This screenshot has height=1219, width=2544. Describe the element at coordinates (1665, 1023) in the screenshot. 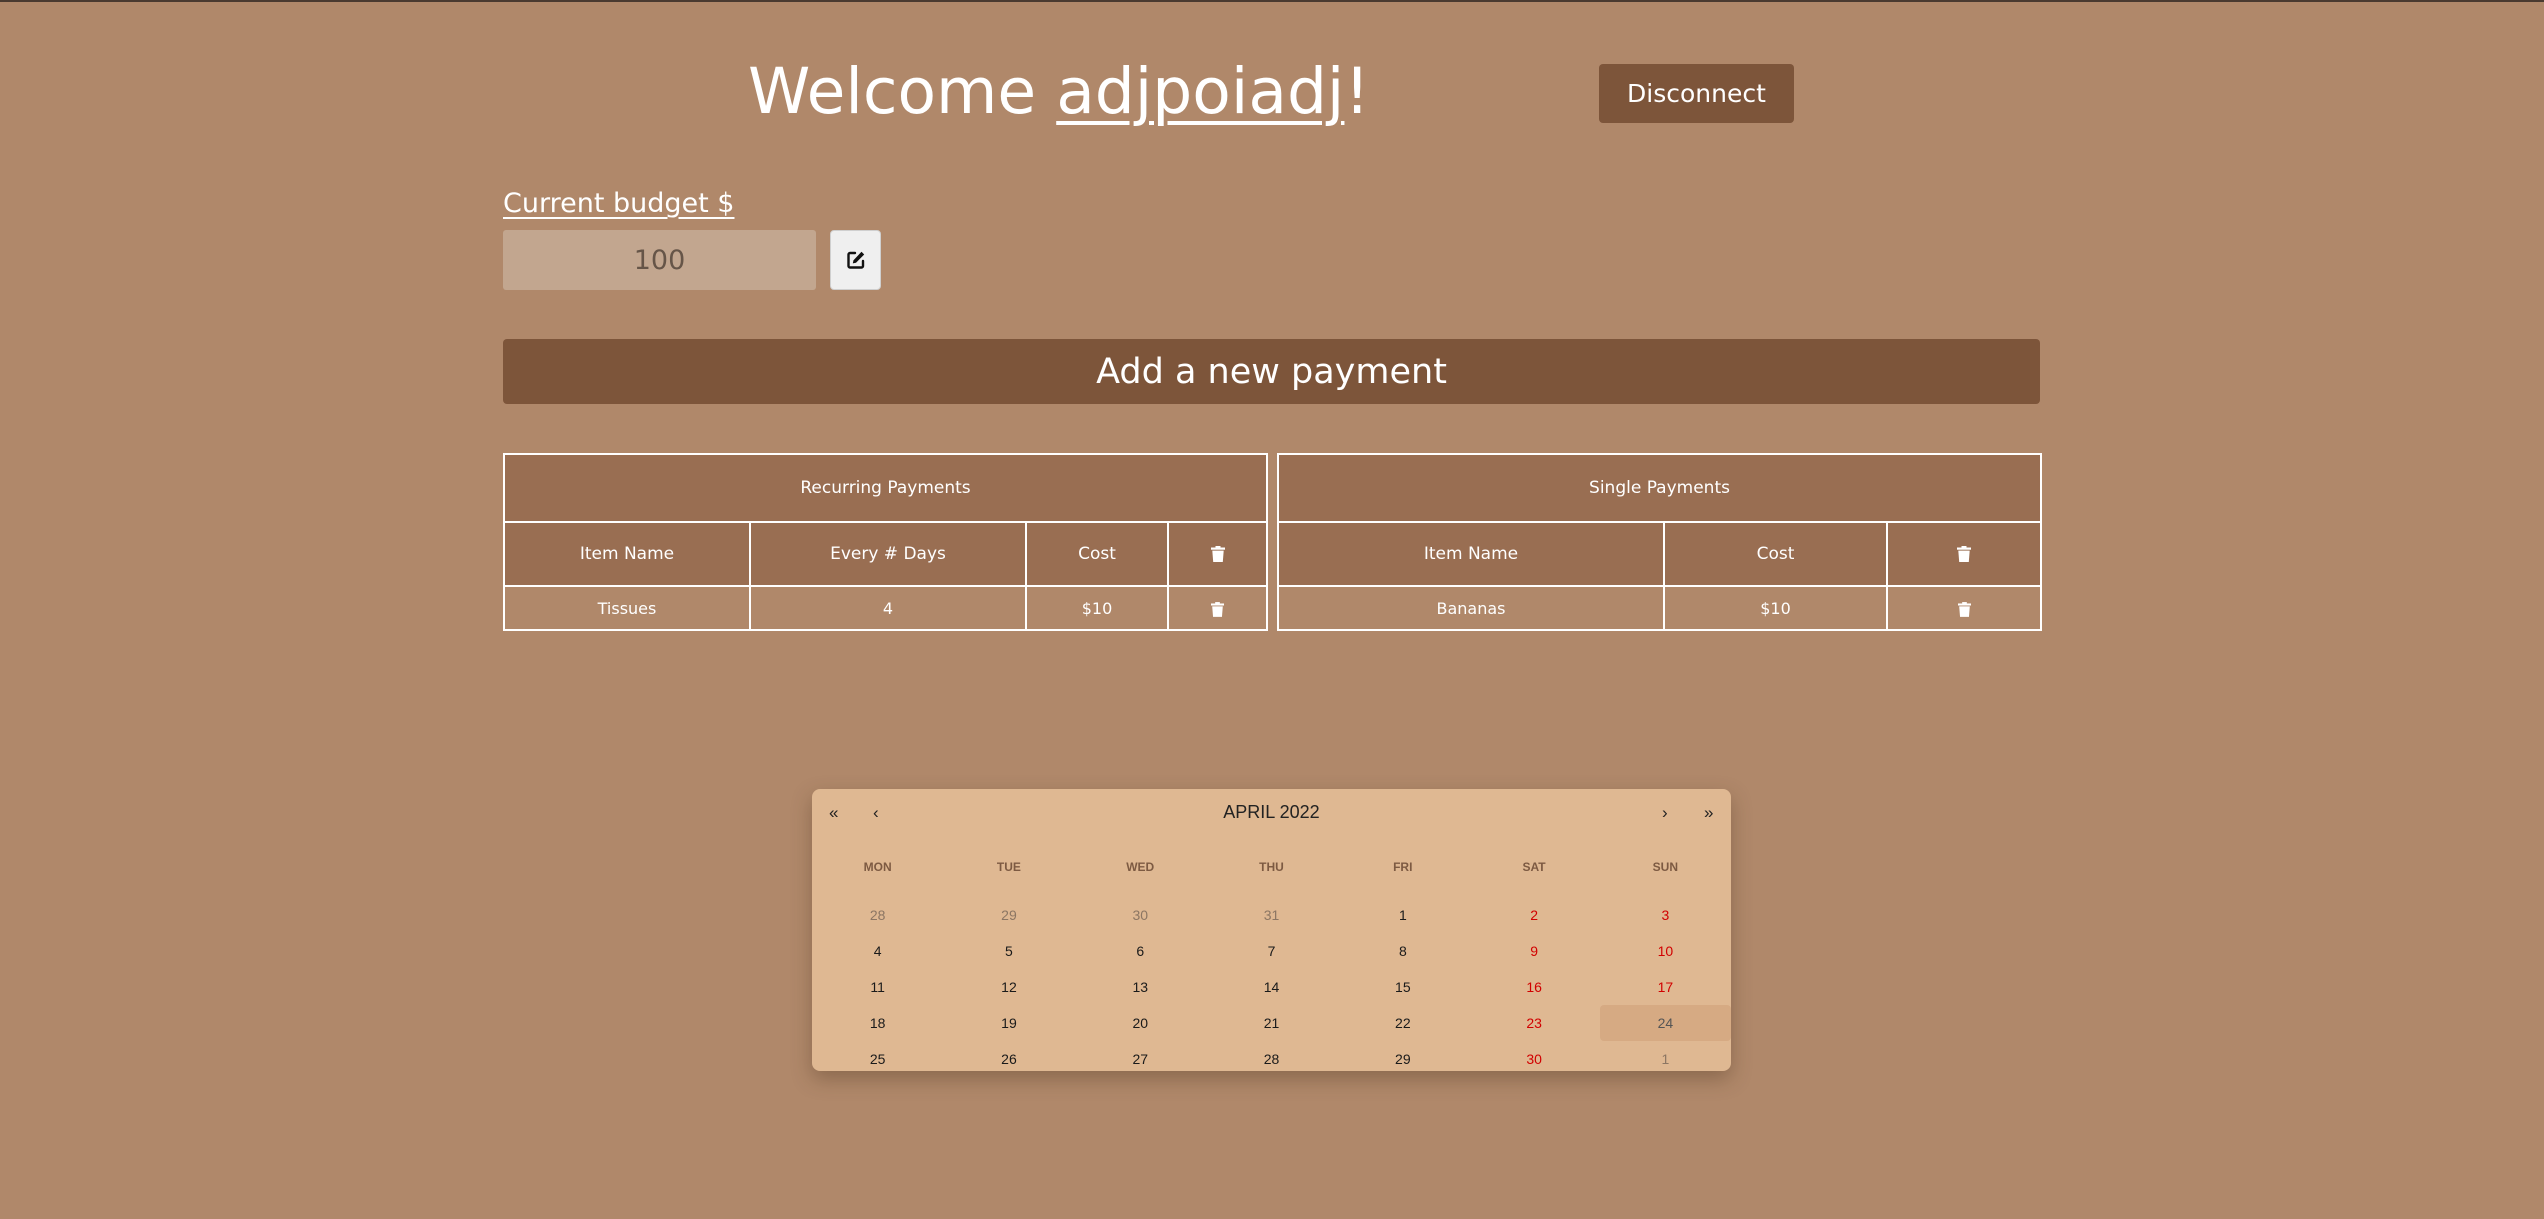

I see `calendar-day-today: 24` at that location.